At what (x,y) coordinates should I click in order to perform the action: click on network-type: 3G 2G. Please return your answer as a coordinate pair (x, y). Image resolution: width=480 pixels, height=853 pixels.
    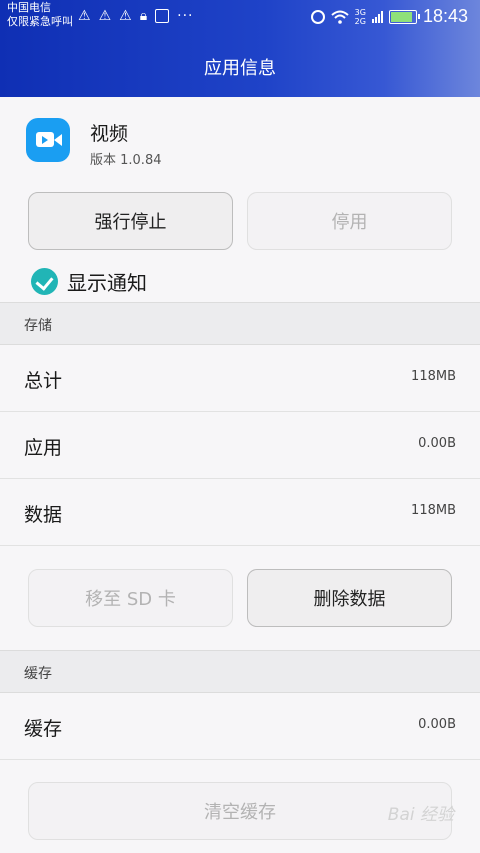
    Looking at the image, I should click on (360, 17).